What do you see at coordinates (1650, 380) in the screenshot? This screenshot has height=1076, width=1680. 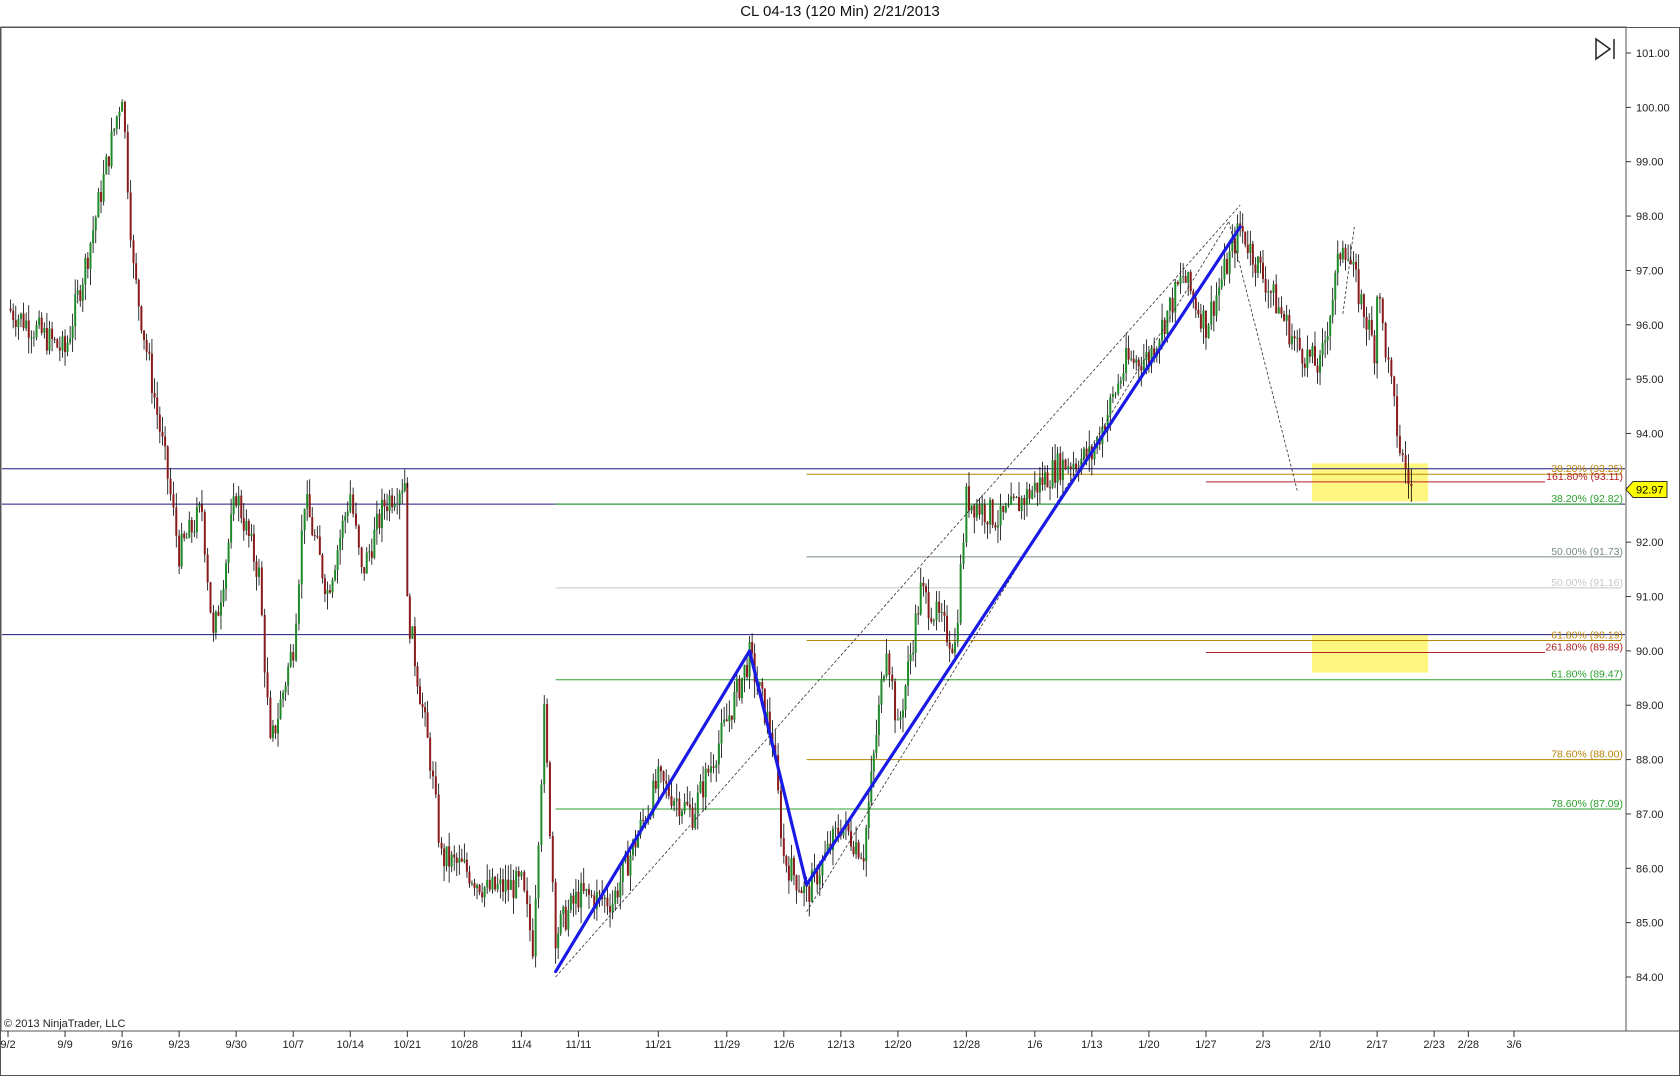 I see `y-tick-label: 95.00` at bounding box center [1650, 380].